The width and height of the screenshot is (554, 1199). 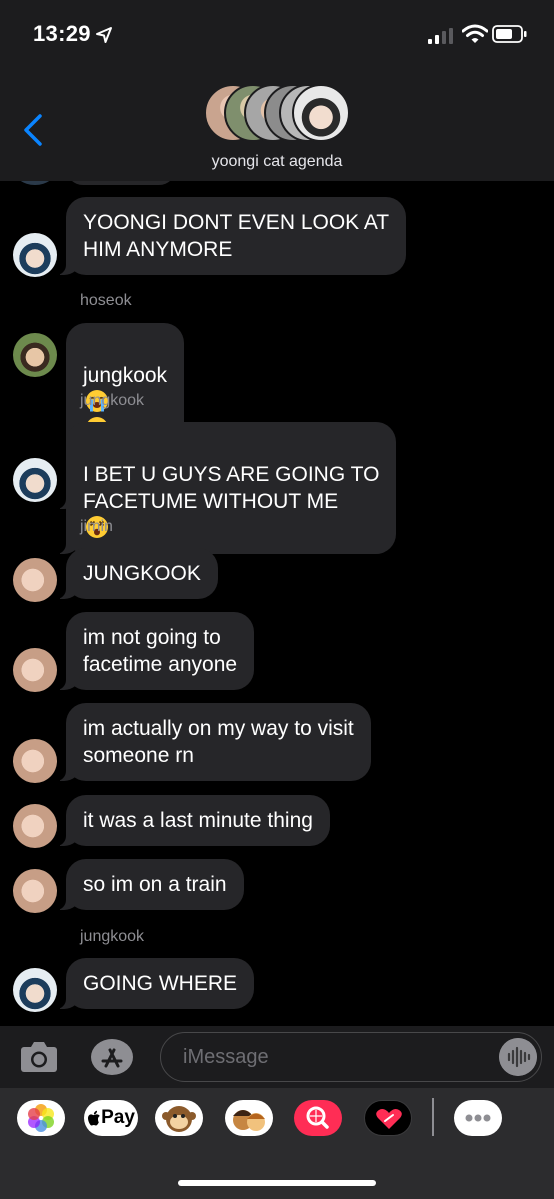 What do you see at coordinates (226, 1057) in the screenshot?
I see `message-input-placeholder: iMessage` at bounding box center [226, 1057].